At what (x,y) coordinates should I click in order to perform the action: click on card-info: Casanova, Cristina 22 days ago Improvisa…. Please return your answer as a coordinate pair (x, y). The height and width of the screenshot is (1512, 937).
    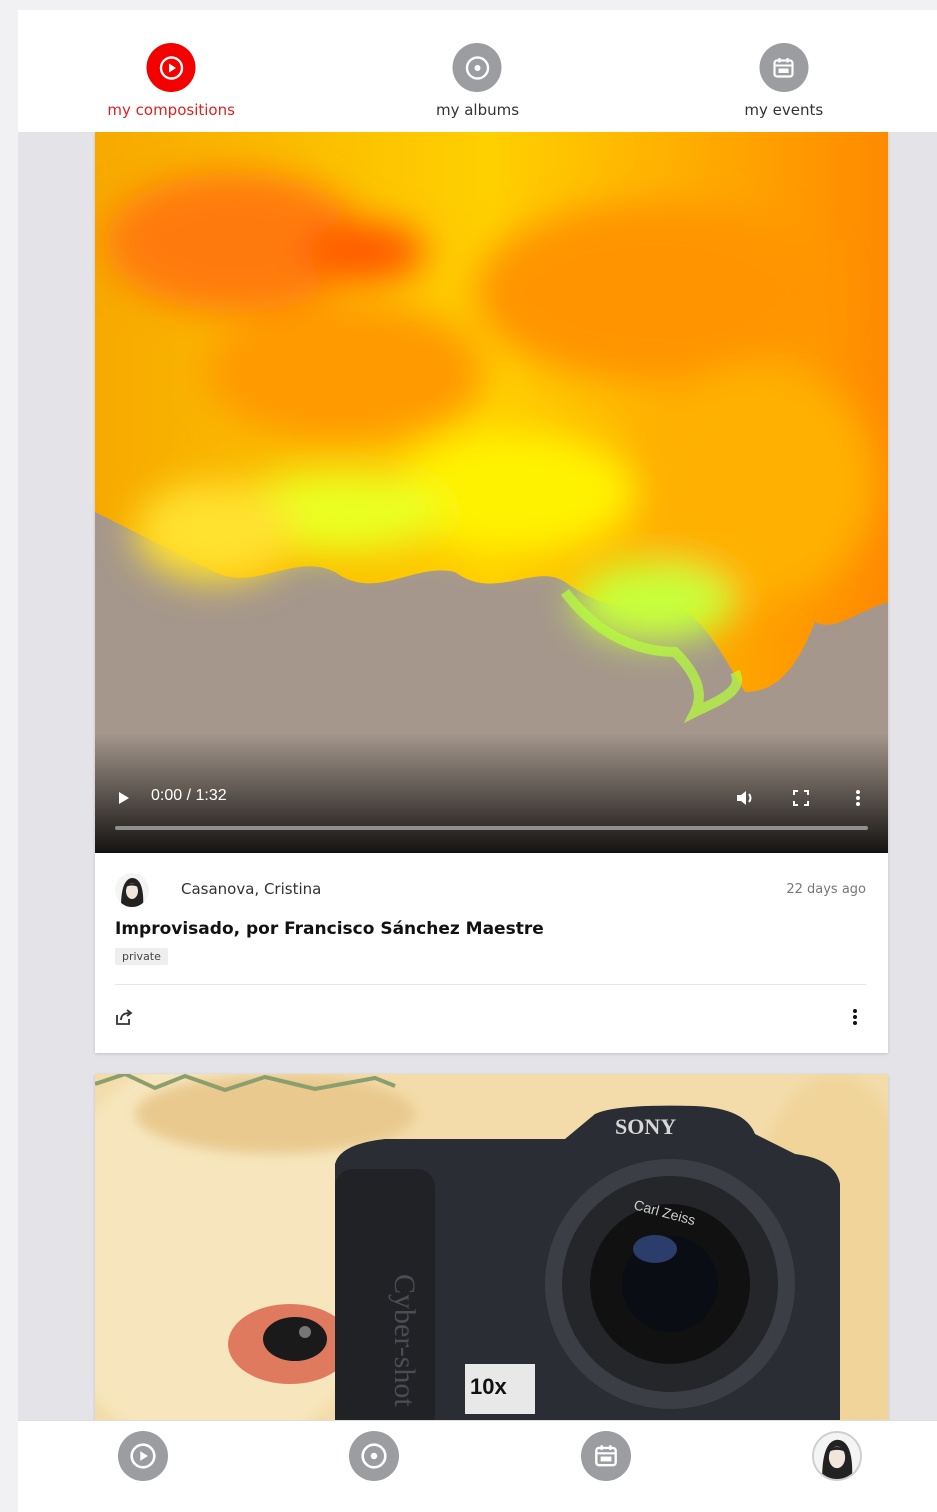
    Looking at the image, I should click on (491, 953).